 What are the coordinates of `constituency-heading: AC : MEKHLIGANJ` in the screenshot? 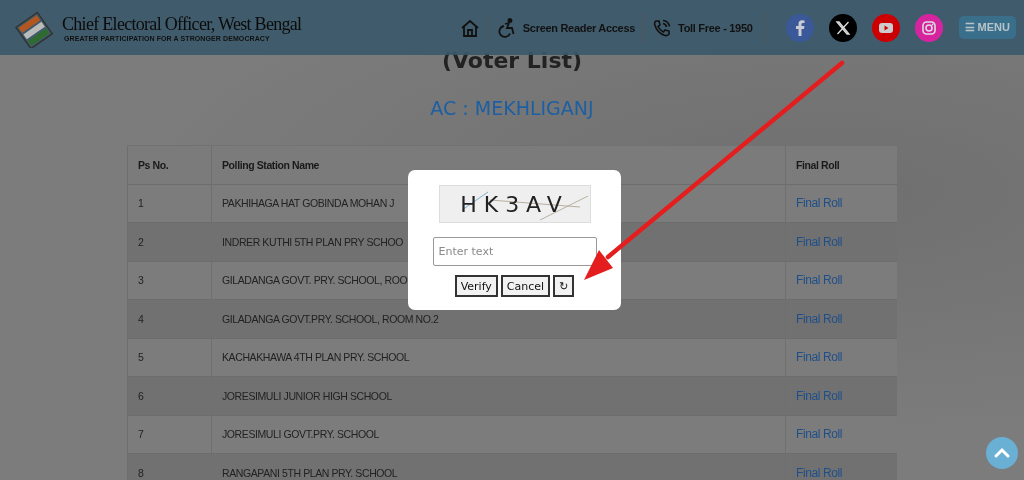 It's located at (512, 108).